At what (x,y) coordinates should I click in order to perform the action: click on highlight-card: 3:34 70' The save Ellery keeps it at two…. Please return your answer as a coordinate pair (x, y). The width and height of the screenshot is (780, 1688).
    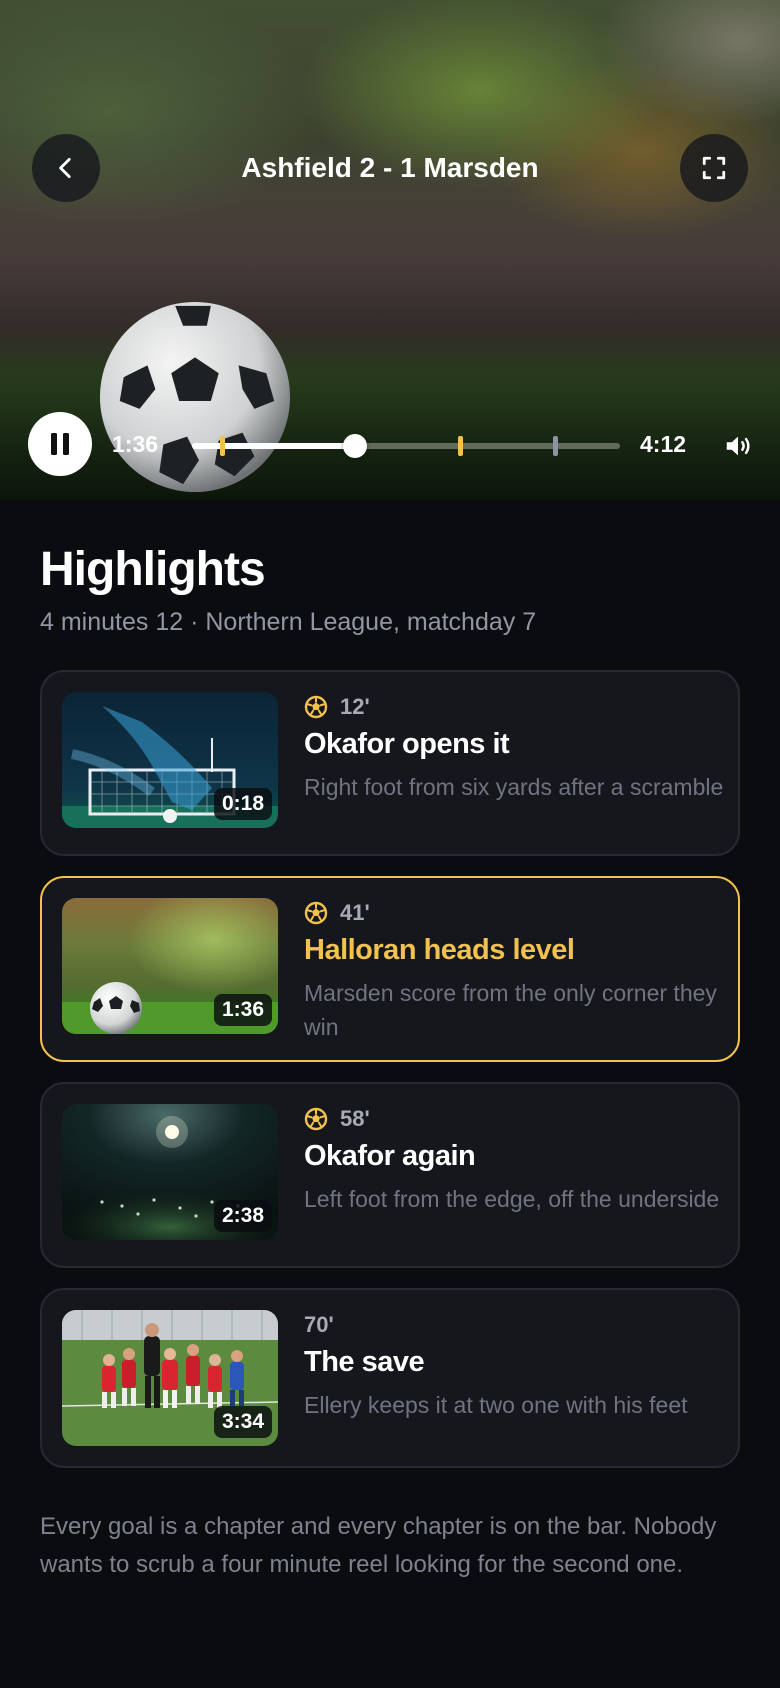
    Looking at the image, I should click on (390, 1378).